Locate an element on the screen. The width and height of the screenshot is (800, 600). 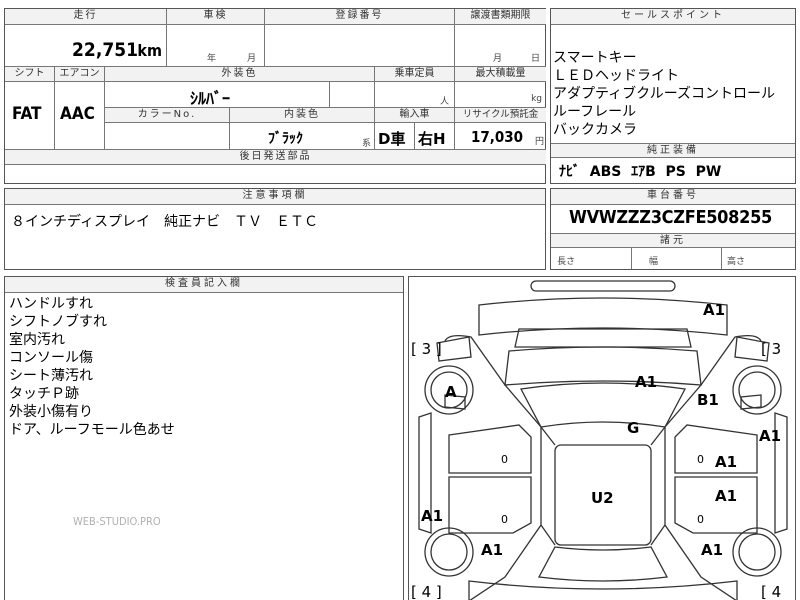
recycle-header: リサイクル預託金 is located at coordinates (500, 115).